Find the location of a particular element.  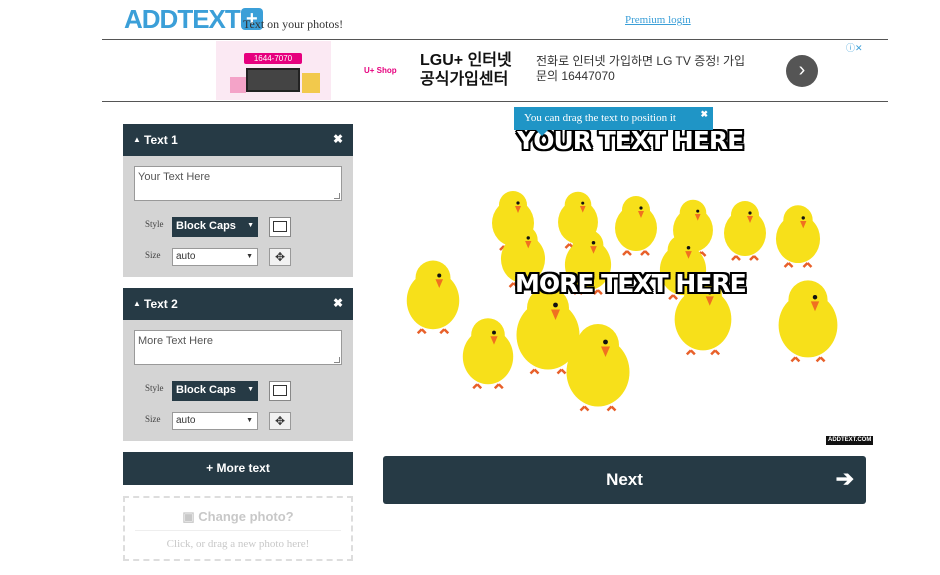

drag-hint-tooltip: You can drag the text to position it ✖ is located at coordinates (613, 121).